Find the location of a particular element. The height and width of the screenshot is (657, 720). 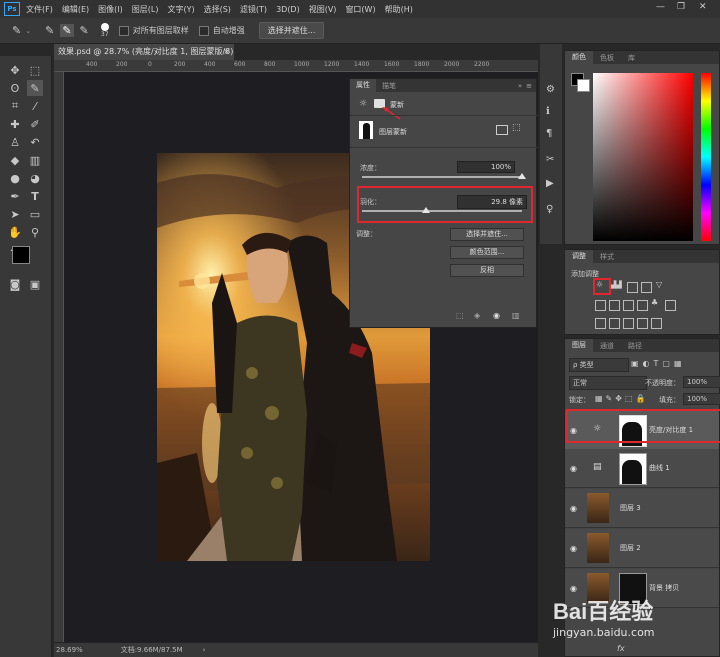

tab-library: 库 is located at coordinates (631, 58).